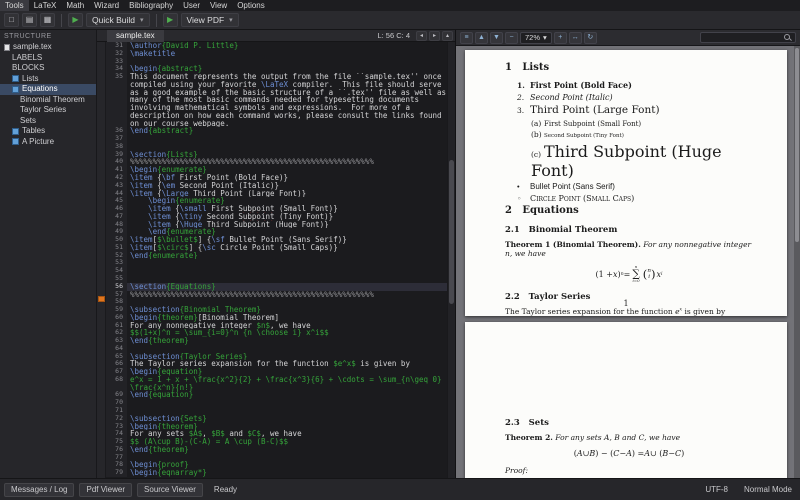  What do you see at coordinates (276, 46) in the screenshot?
I see `code-line-31: 31 \author{David P. Little}` at bounding box center [276, 46].